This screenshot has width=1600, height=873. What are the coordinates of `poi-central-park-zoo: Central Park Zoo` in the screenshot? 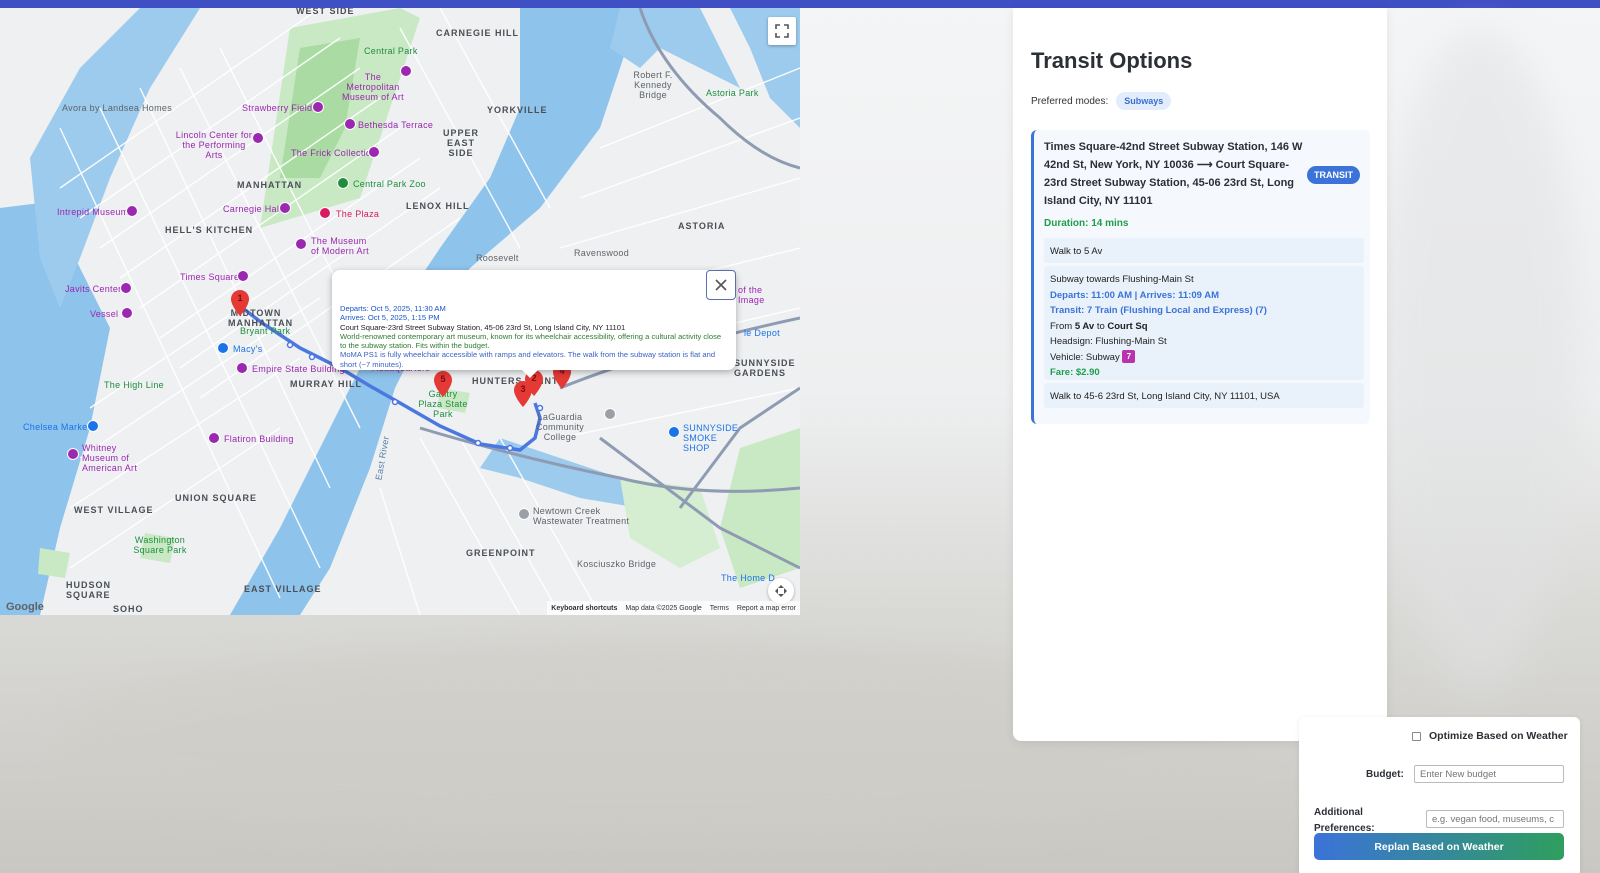 It's located at (389, 184).